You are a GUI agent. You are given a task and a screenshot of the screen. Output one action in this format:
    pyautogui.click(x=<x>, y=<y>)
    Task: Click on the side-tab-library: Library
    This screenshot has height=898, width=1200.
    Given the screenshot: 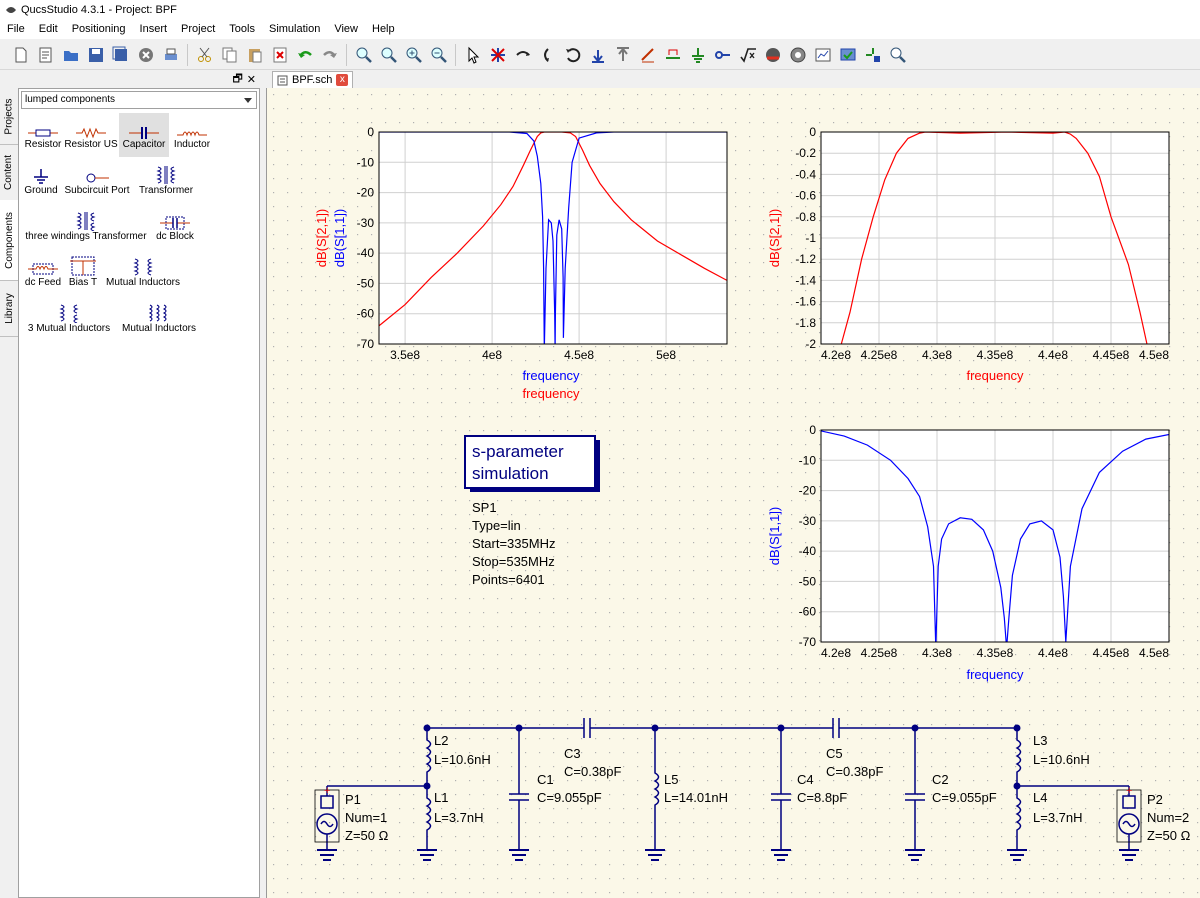 What is the action you would take?
    pyautogui.click(x=9, y=308)
    